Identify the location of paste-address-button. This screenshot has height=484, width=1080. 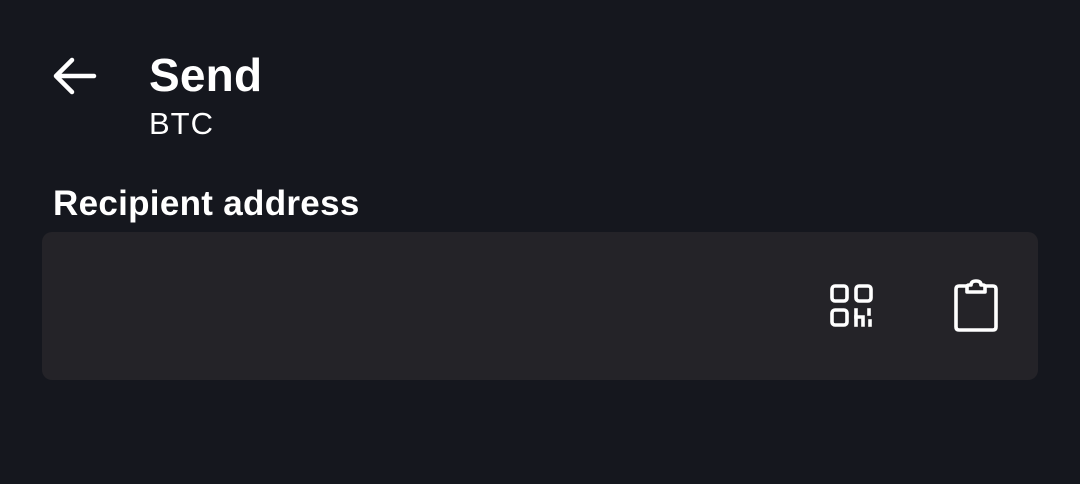
(976, 306).